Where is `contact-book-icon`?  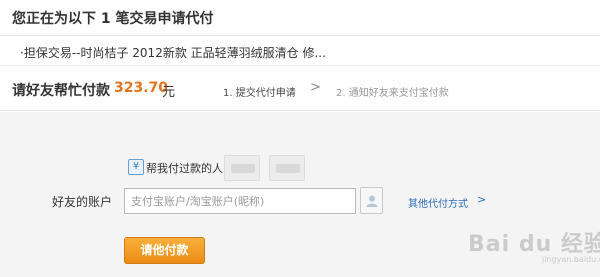
contact-book-icon is located at coordinates (372, 201).